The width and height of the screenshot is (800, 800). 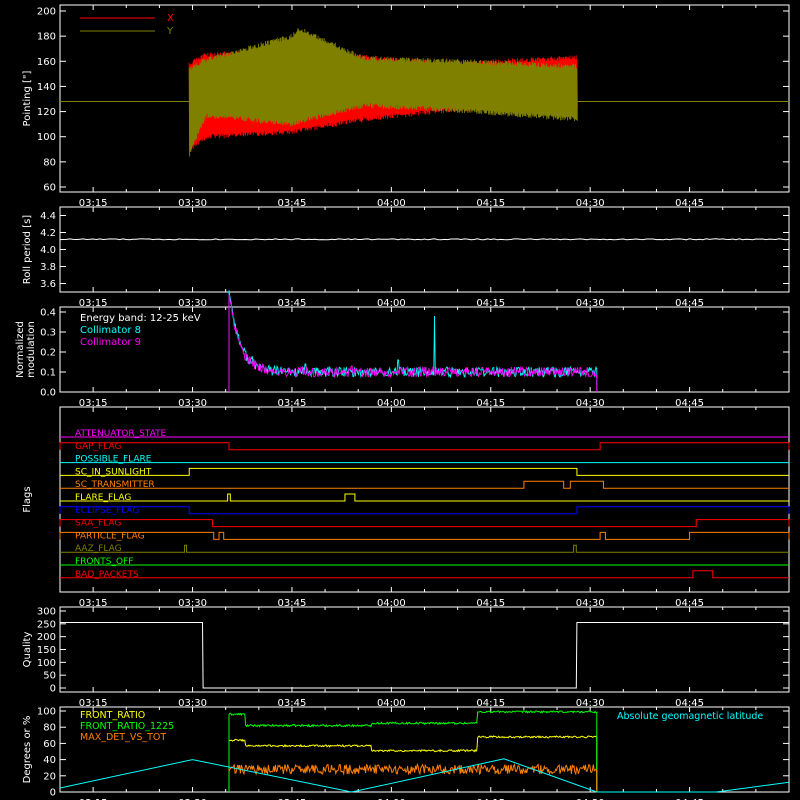 What do you see at coordinates (170, 18) in the screenshot?
I see `legend-x-label: X` at bounding box center [170, 18].